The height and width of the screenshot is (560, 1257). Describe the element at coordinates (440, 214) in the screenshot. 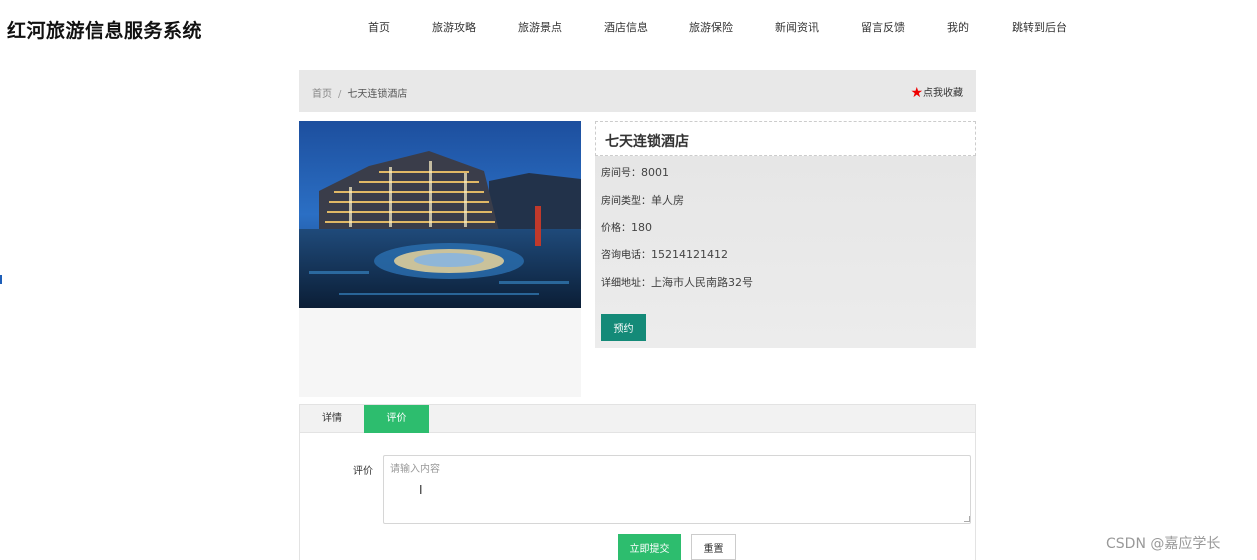

I see `hotel-photo` at that location.